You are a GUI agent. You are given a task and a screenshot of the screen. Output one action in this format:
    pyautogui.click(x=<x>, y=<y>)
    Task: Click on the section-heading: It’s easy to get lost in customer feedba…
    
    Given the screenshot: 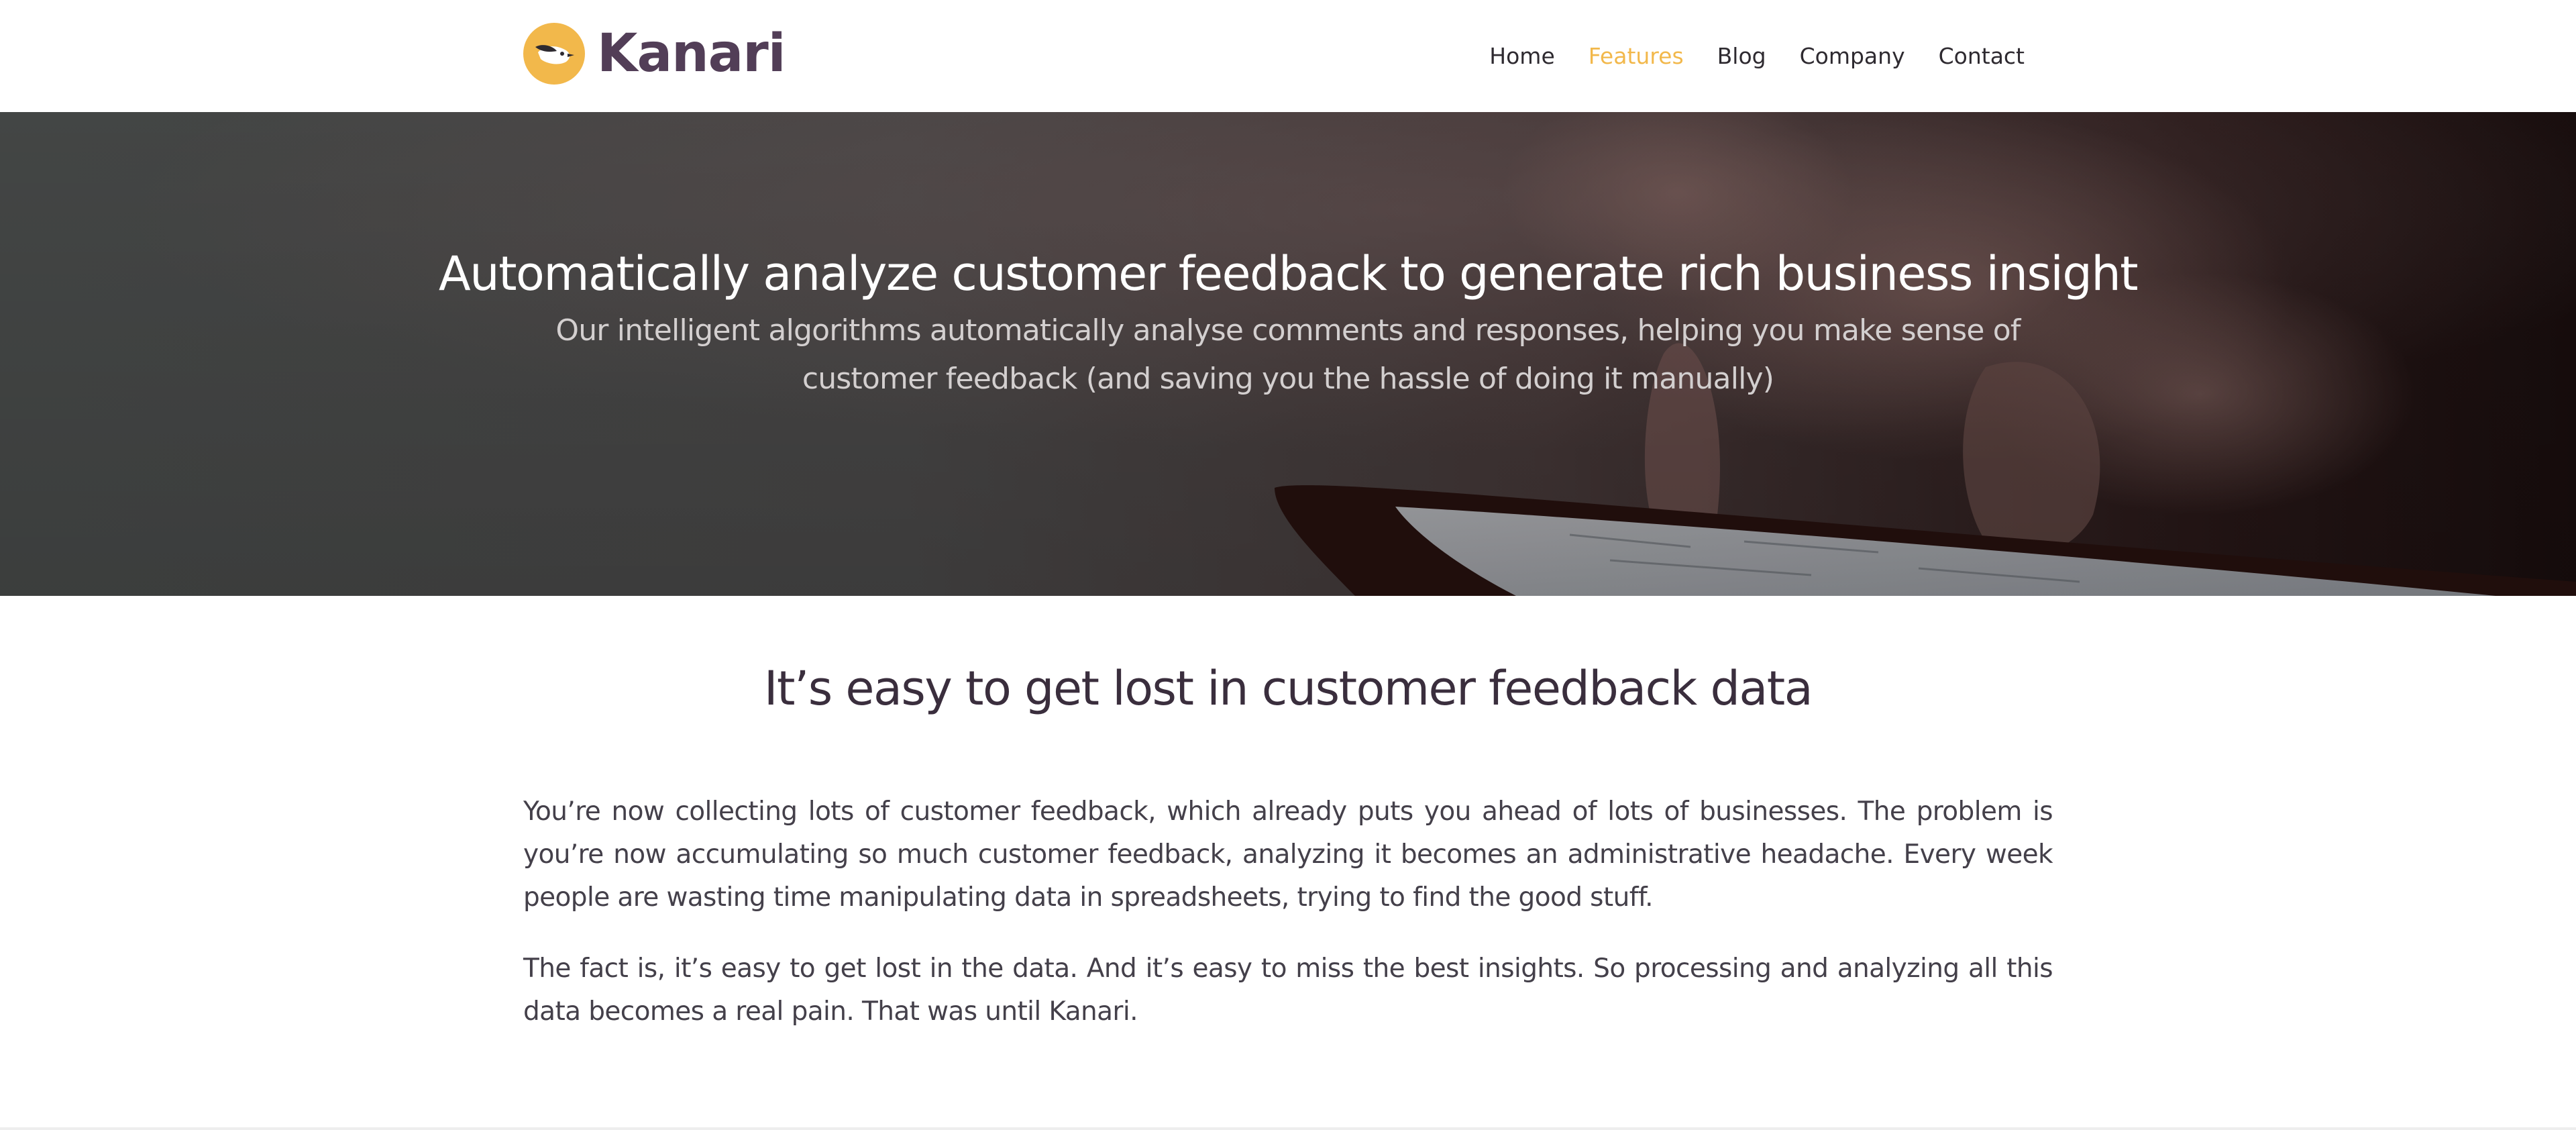 What is the action you would take?
    pyautogui.click(x=1288, y=688)
    